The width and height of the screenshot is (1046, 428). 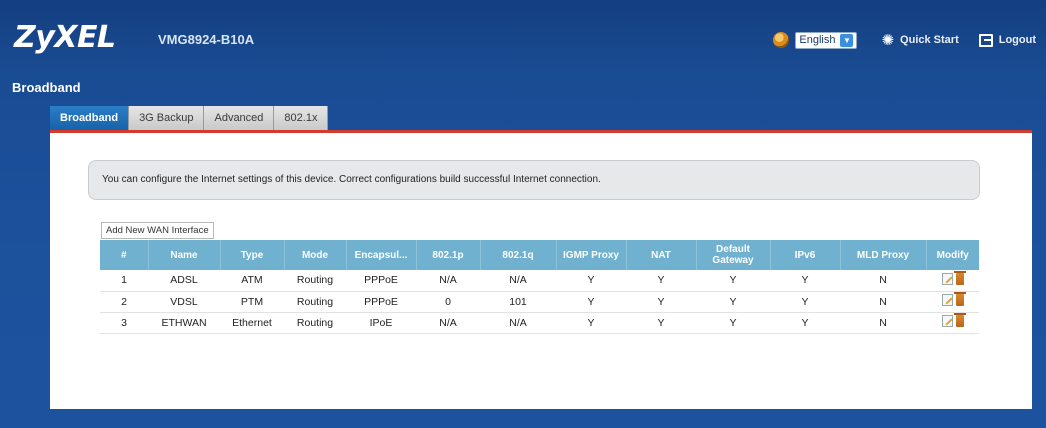 What do you see at coordinates (952, 255) in the screenshot?
I see `col-header-modify: Modify` at bounding box center [952, 255].